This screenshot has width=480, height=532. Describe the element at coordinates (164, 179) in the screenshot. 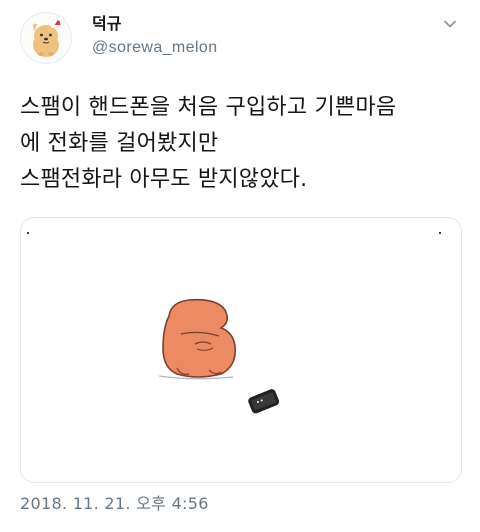

I see `tweet-text-line: 스팸전화라 아무도 받지않았다.` at that location.